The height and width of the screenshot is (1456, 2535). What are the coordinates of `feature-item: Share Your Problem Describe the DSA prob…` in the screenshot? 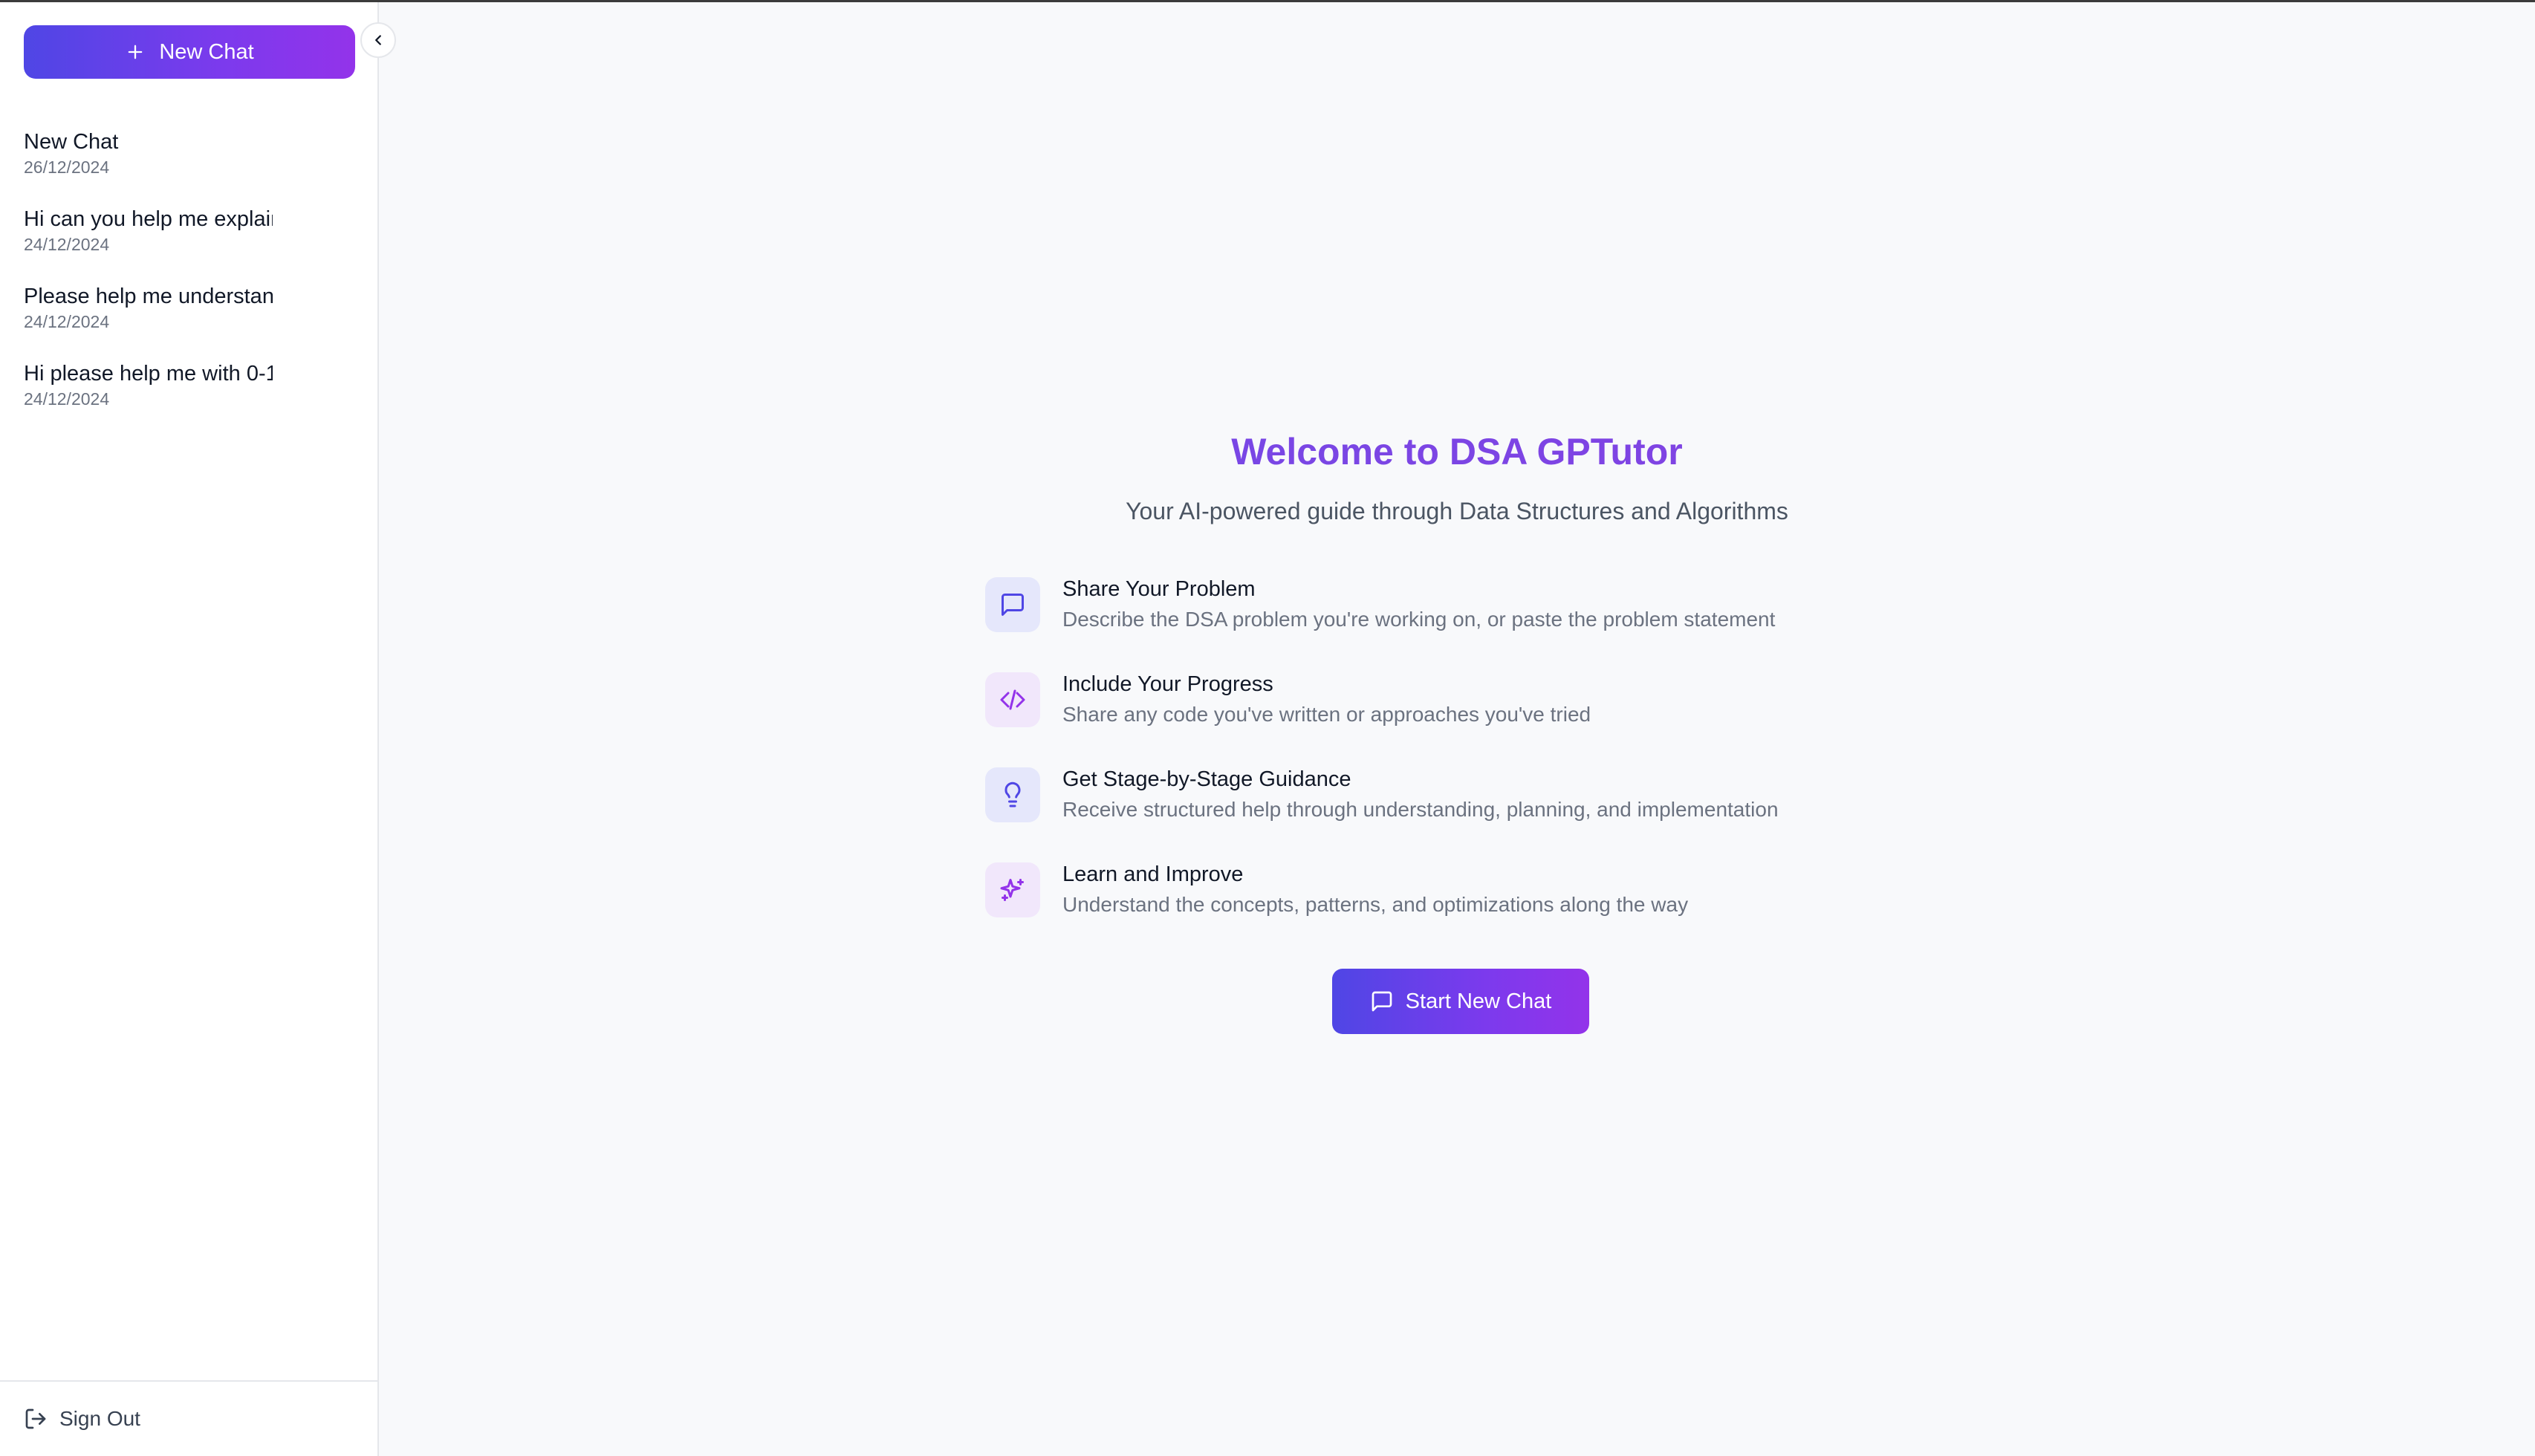 It's located at (1468, 622).